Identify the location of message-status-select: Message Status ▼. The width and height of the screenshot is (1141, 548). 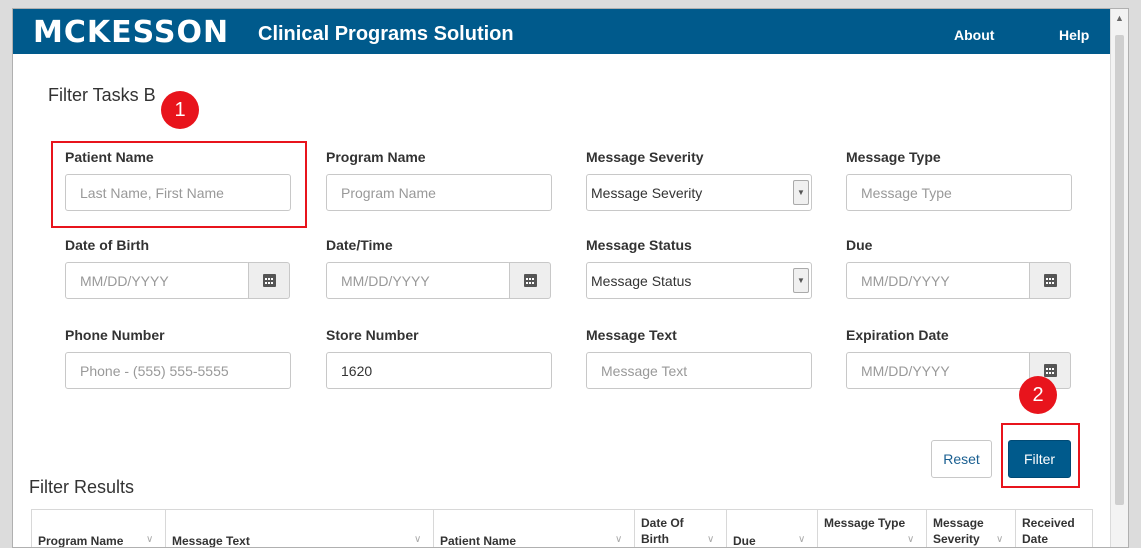
(699, 280).